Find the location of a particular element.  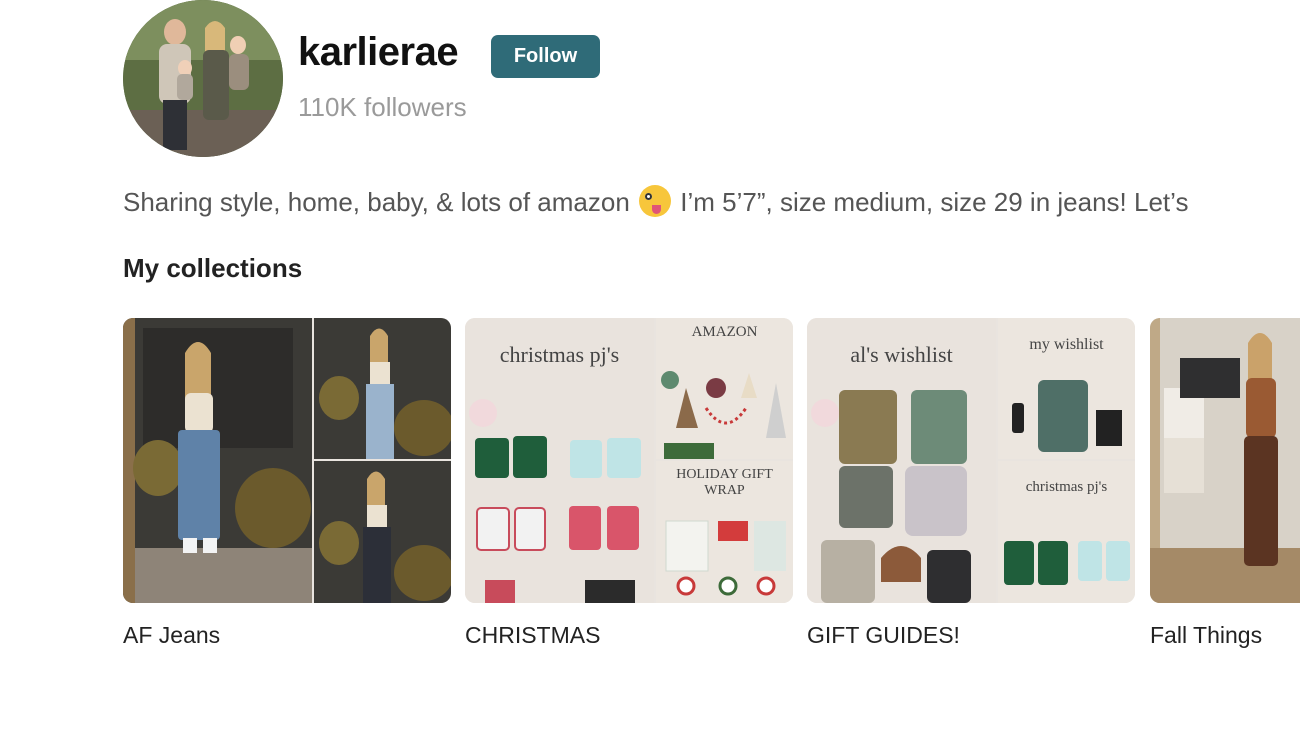

collection-photo: my wishlist is located at coordinates (1066, 388).